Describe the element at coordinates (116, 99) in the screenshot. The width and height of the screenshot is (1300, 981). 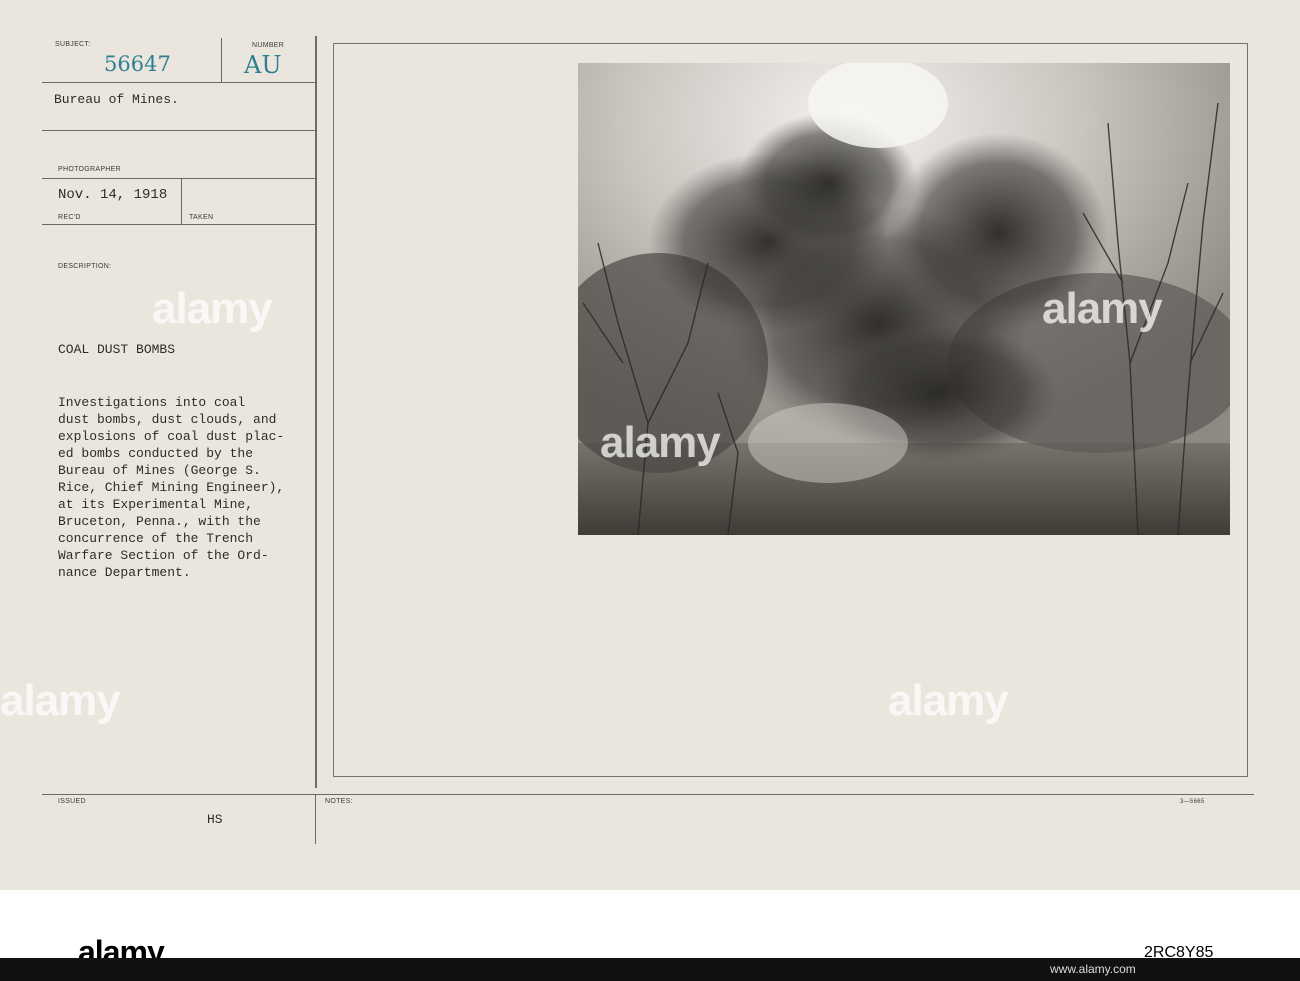
I see `bureau-name: Bureau of Mines.` at that location.